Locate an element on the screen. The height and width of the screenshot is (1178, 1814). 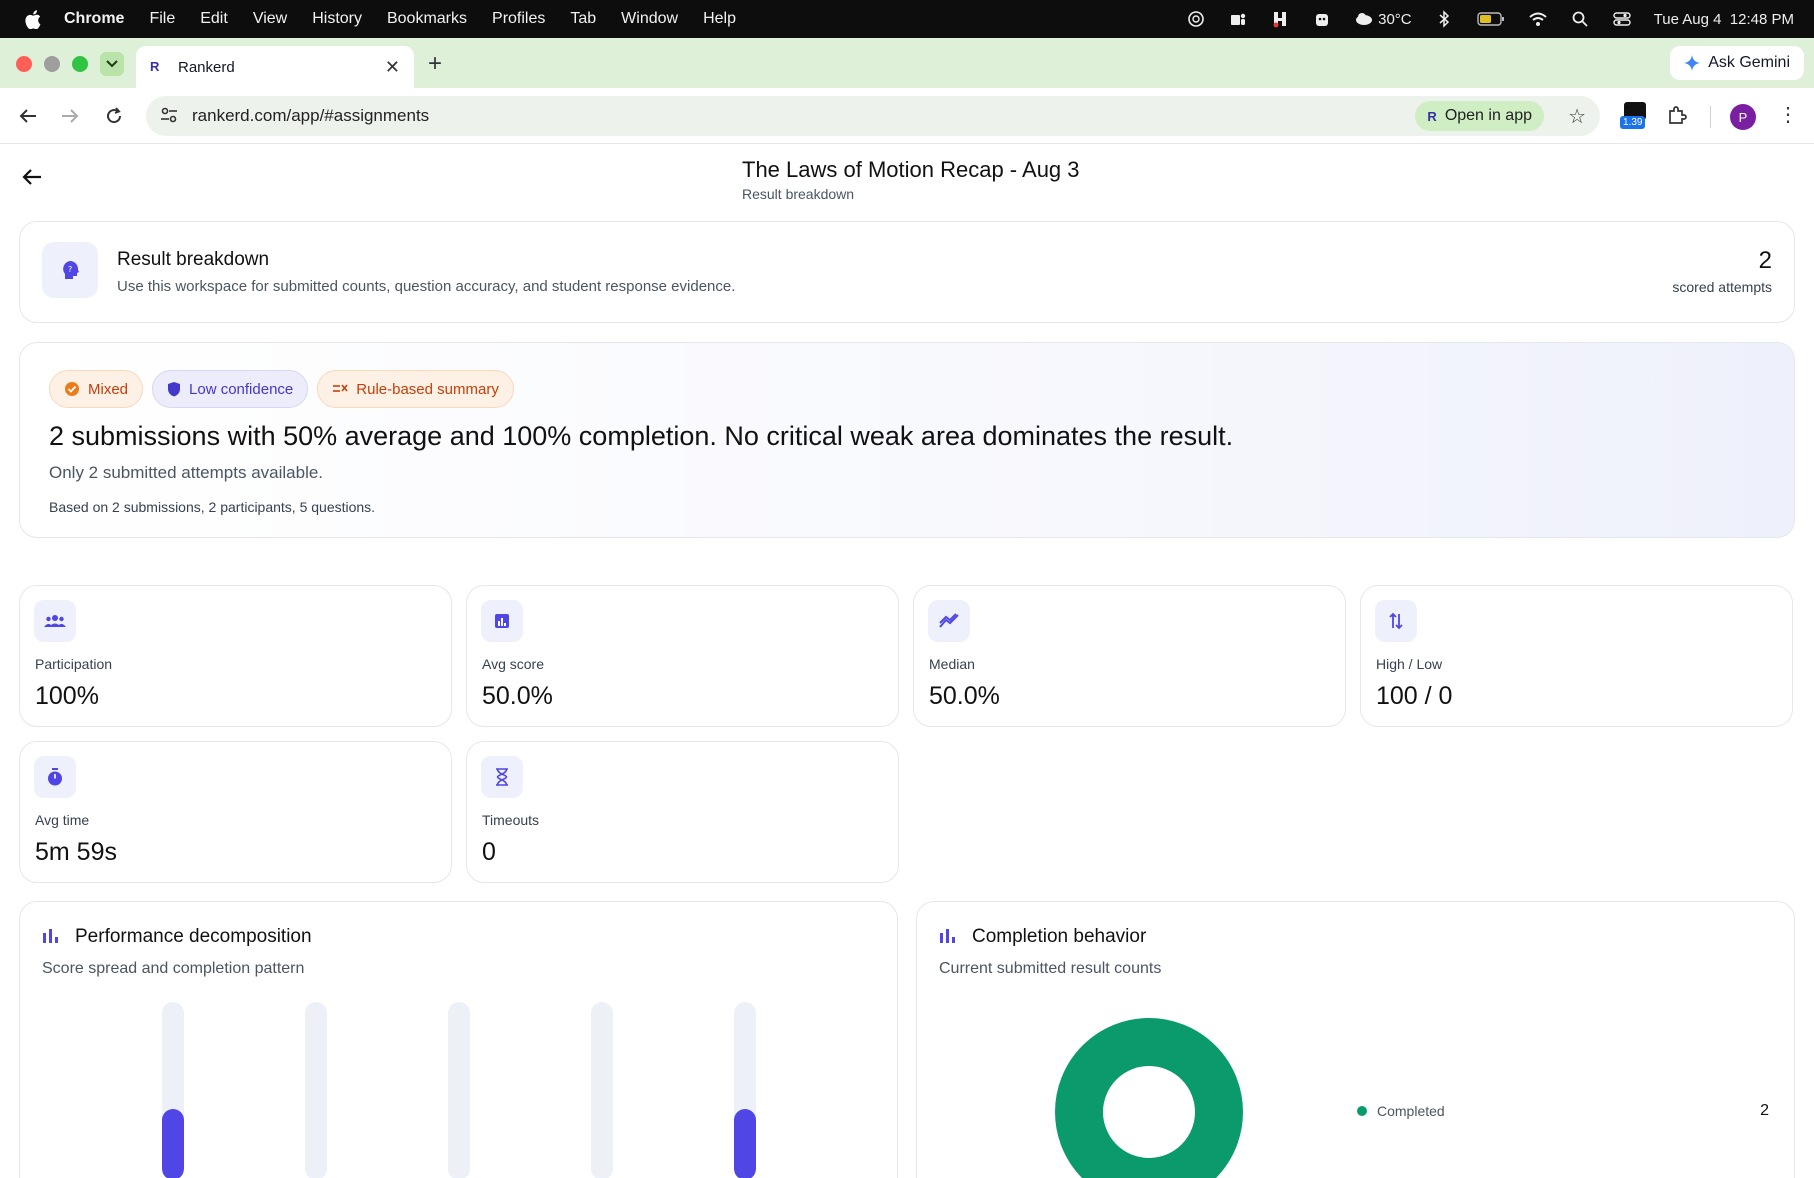
menubar-datetime: Tue Aug 4 12:48 PM is located at coordinates (1724, 19).